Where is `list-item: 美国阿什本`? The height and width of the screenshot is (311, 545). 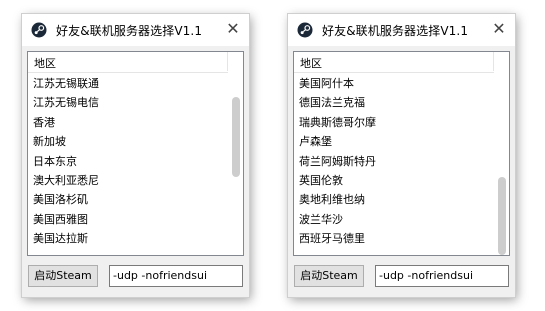 list-item: 美国阿什本 is located at coordinates (394, 83).